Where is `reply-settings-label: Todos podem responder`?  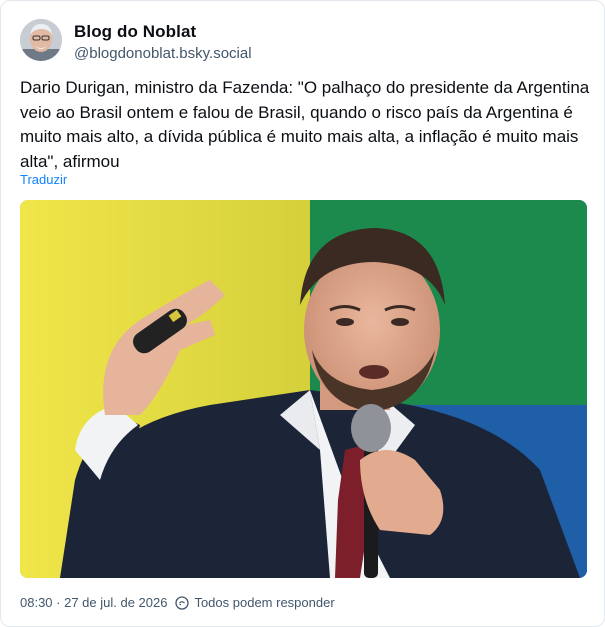 reply-settings-label: Todos podem responder is located at coordinates (264, 602).